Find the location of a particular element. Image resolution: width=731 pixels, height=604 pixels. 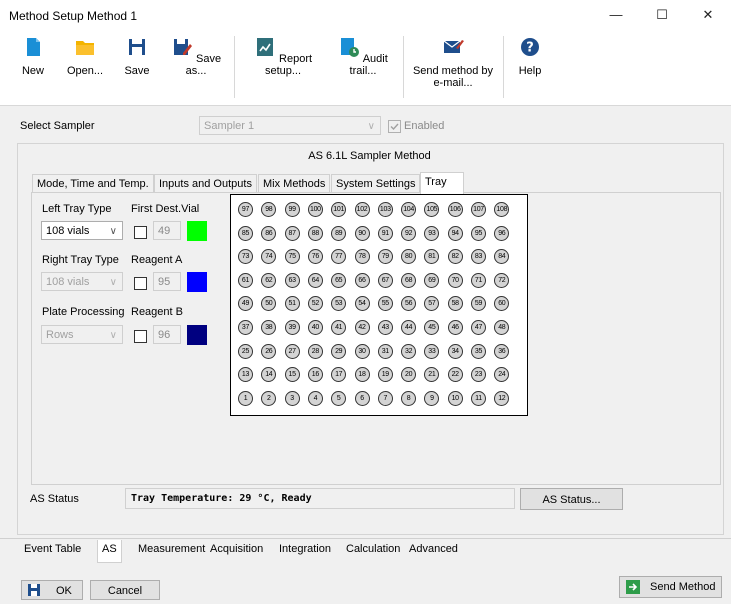

tray-vial: 37 is located at coordinates (245, 327).